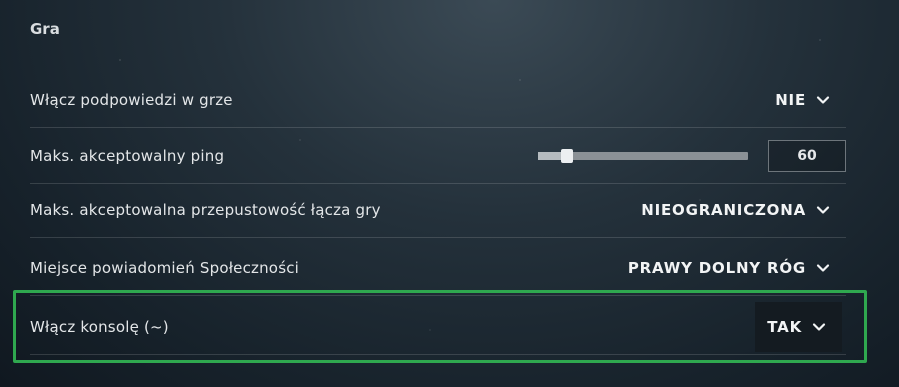 This screenshot has height=387, width=899. I want to click on slider-handle, so click(567, 155).